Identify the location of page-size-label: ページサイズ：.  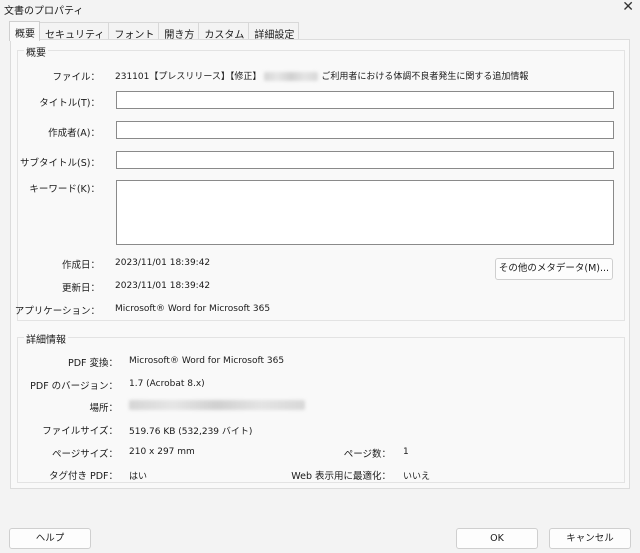
(84, 454).